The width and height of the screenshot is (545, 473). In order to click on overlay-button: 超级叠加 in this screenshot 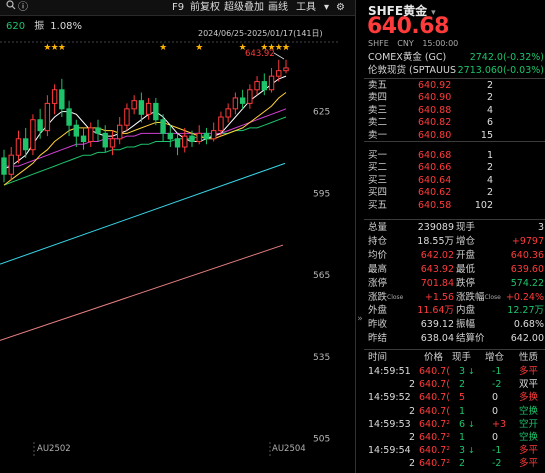, I will do `click(244, 7)`.